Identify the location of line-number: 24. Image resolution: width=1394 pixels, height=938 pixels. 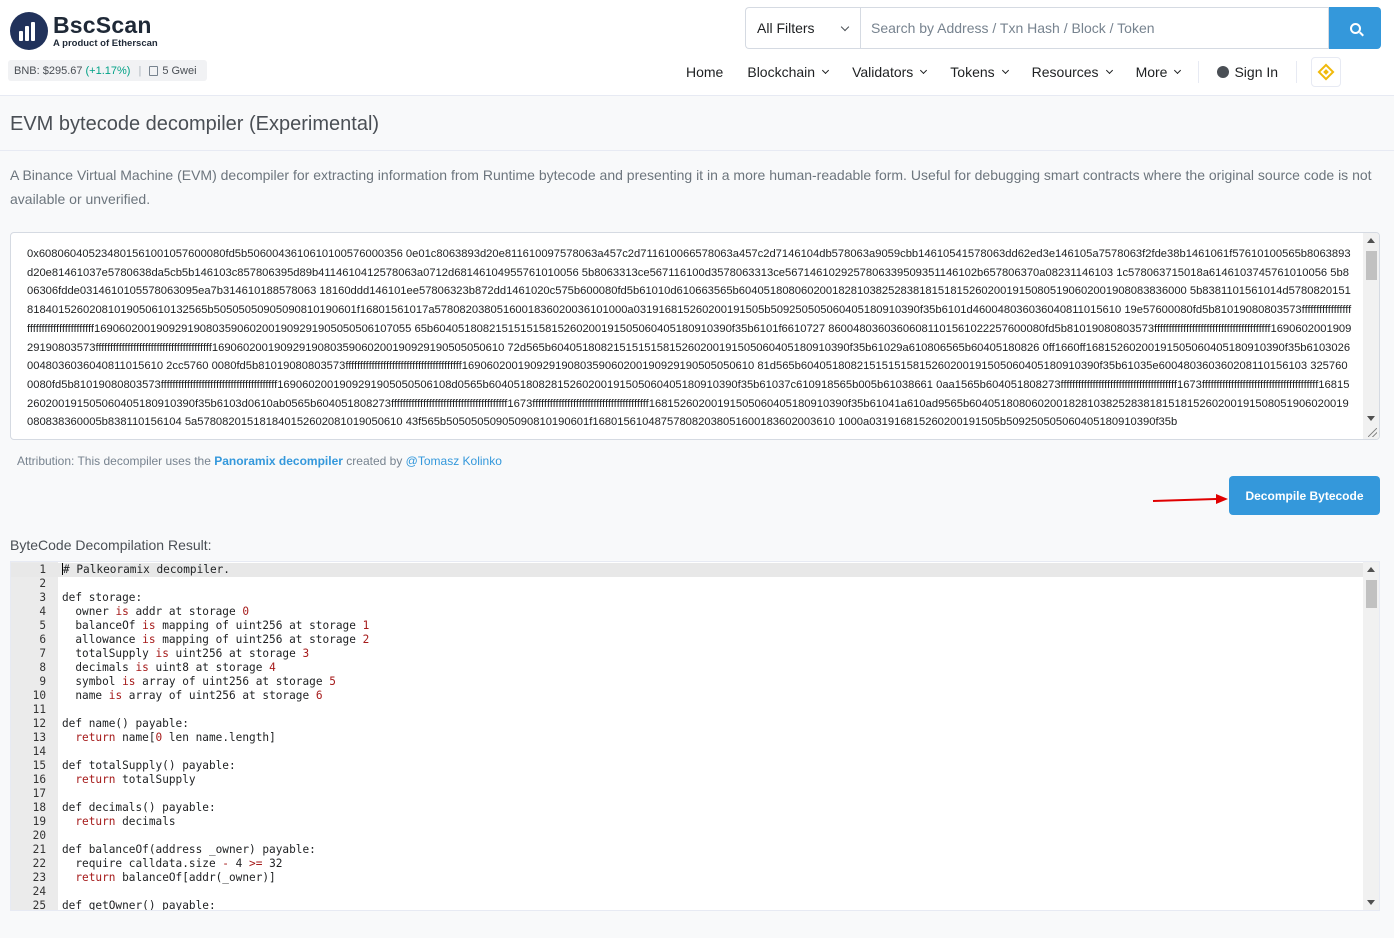
(39, 891).